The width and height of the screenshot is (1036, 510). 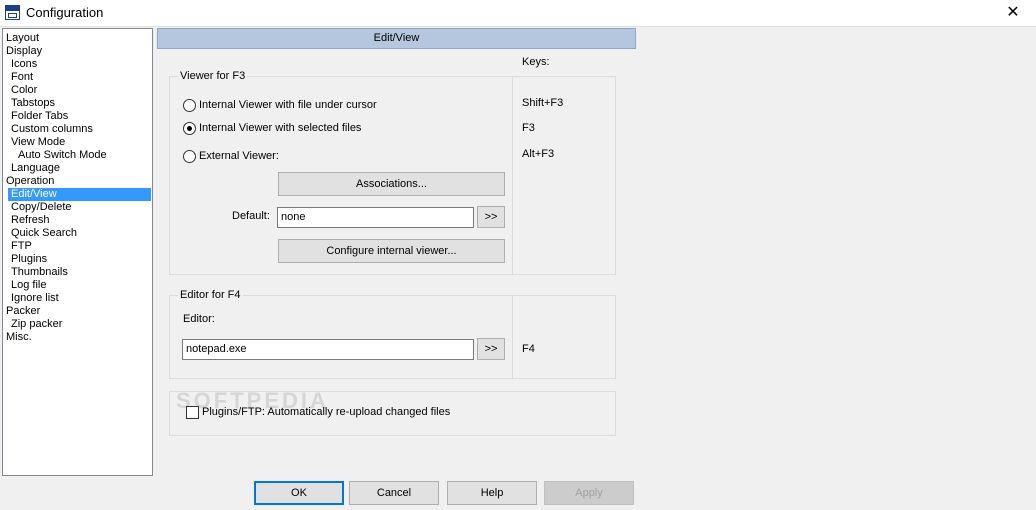 What do you see at coordinates (394, 493) in the screenshot?
I see `cancel-button: Cancel` at bounding box center [394, 493].